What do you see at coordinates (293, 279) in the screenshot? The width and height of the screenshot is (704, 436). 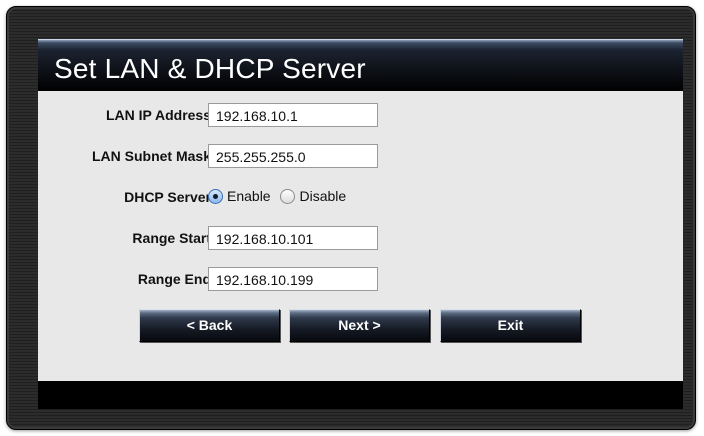 I see `range-end-input: 192.168.10.199` at bounding box center [293, 279].